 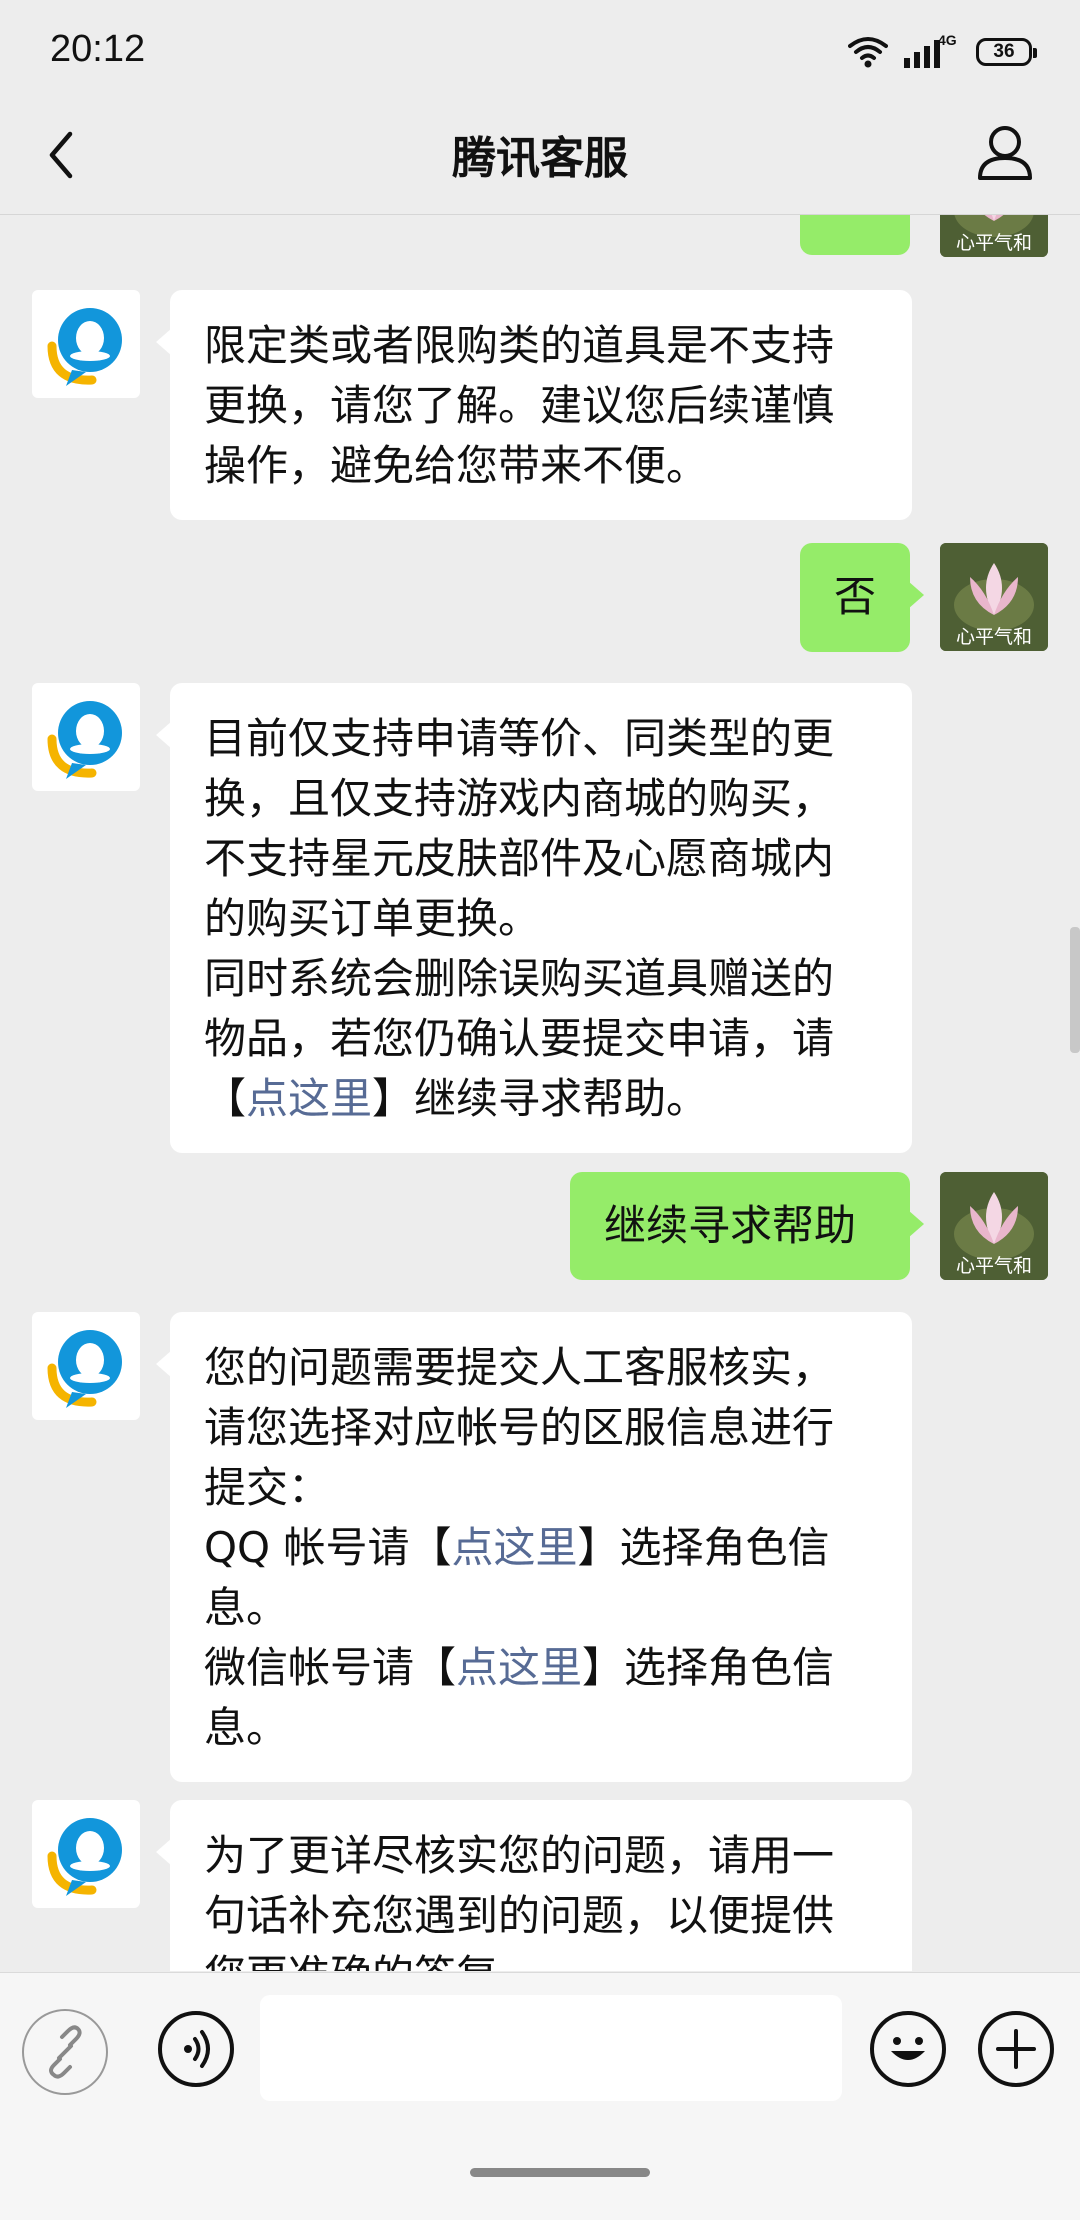 I want to click on link-icon, so click(x=65, y=2052).